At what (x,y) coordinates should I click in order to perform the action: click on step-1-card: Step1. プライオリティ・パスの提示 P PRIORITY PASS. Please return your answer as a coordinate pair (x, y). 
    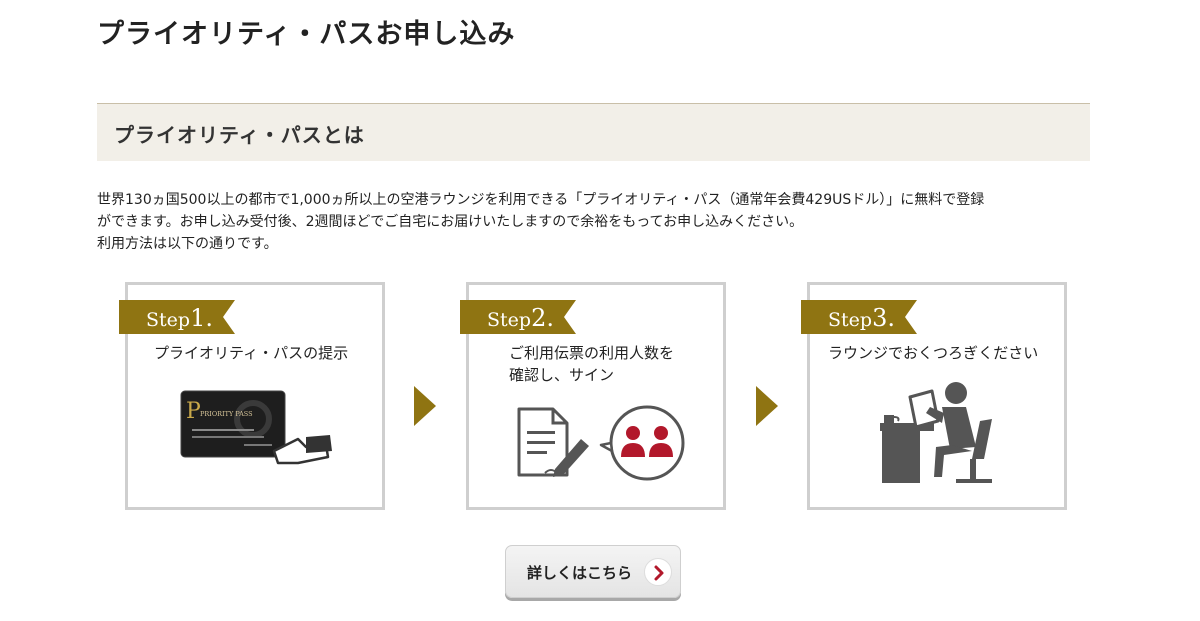
    Looking at the image, I should click on (252, 396).